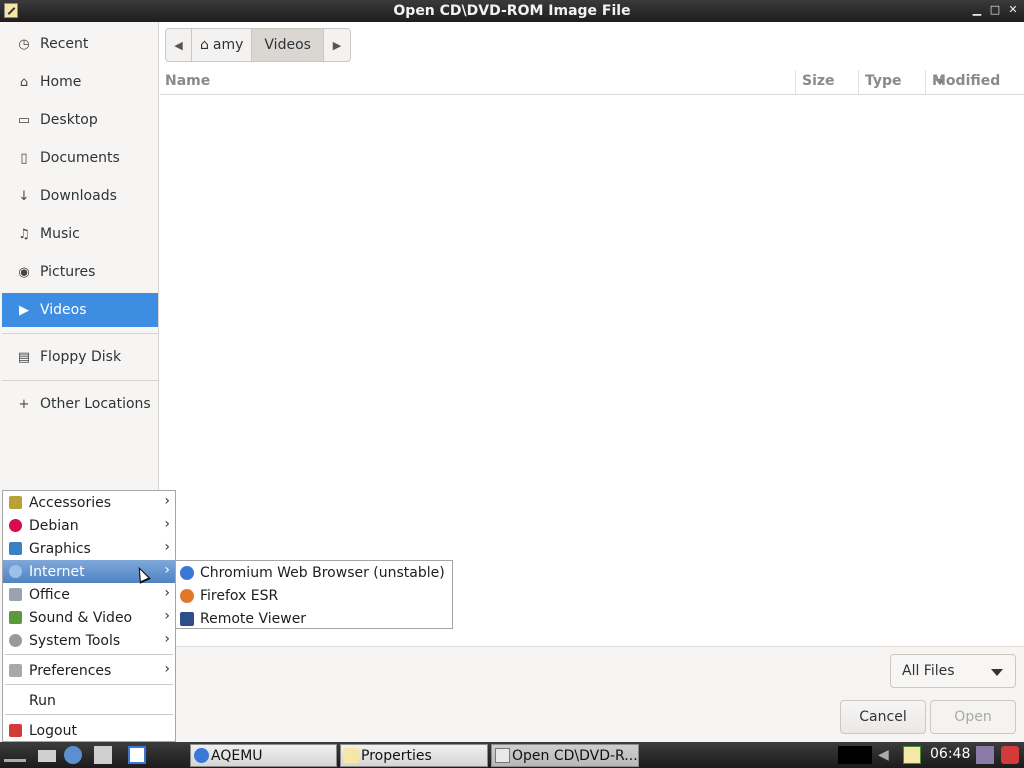 This screenshot has height=768, width=1024. I want to click on menu-item-run: Run, so click(89, 700).